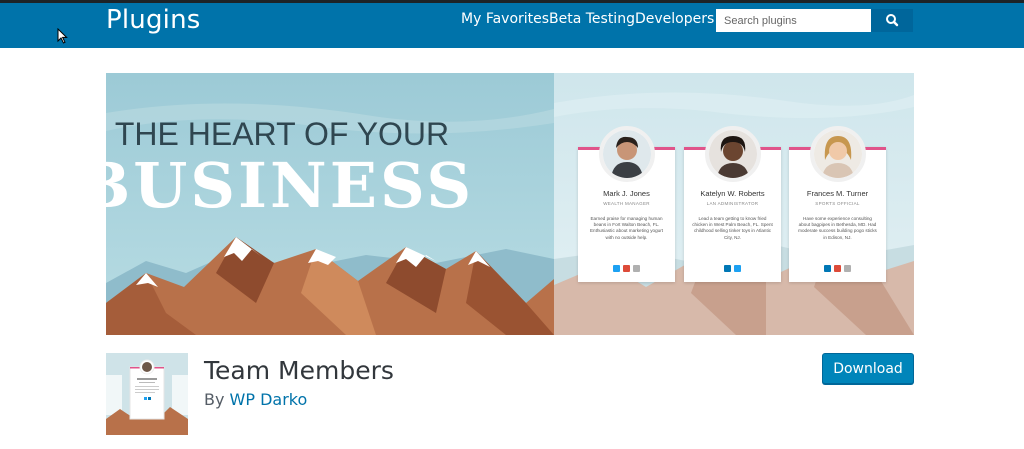 This screenshot has height=449, width=1024. What do you see at coordinates (269, 399) in the screenshot?
I see `author-link: WP Darko` at bounding box center [269, 399].